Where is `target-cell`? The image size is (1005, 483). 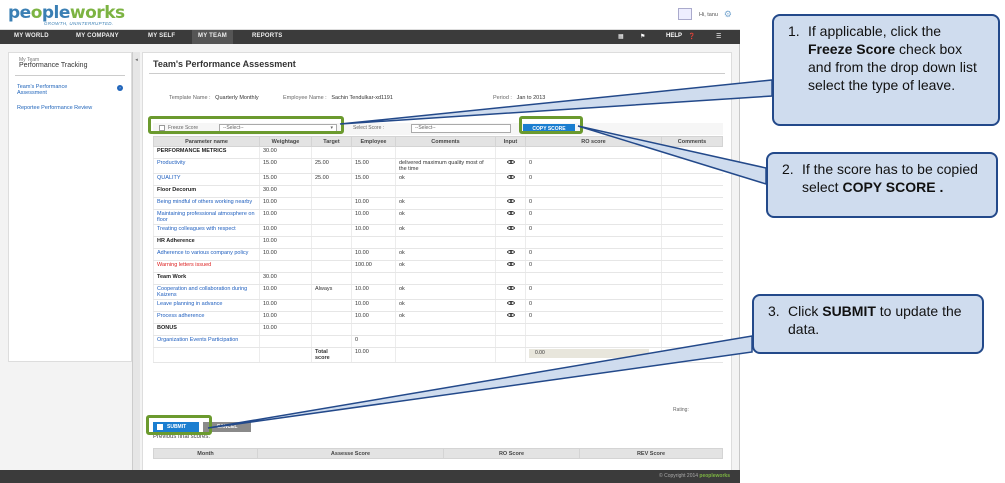 target-cell is located at coordinates (331, 266).